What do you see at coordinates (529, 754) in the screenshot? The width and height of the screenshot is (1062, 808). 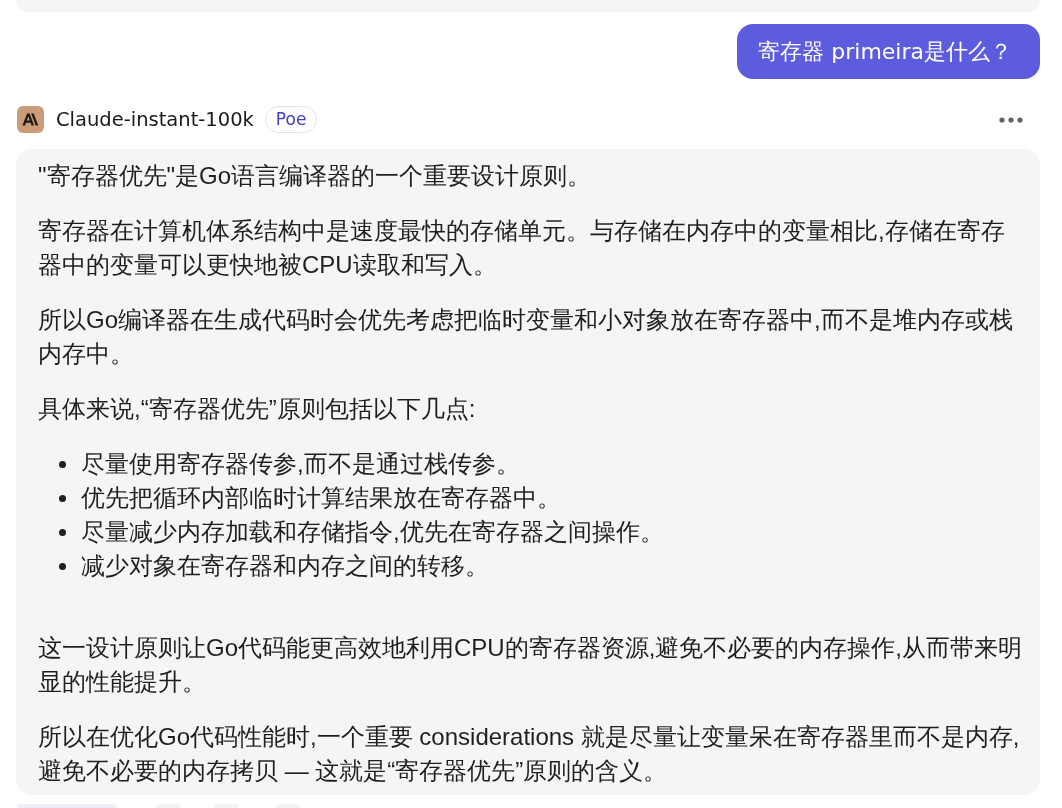 I see `message-paragraph: 所以在优化Go代码性能时,一个重要 considerations 就是尽量让变量呆在寄存器里而不是内存,避免不必要的内存拷贝 — 这就是“寄存器优先”原则的含义。` at bounding box center [529, 754].